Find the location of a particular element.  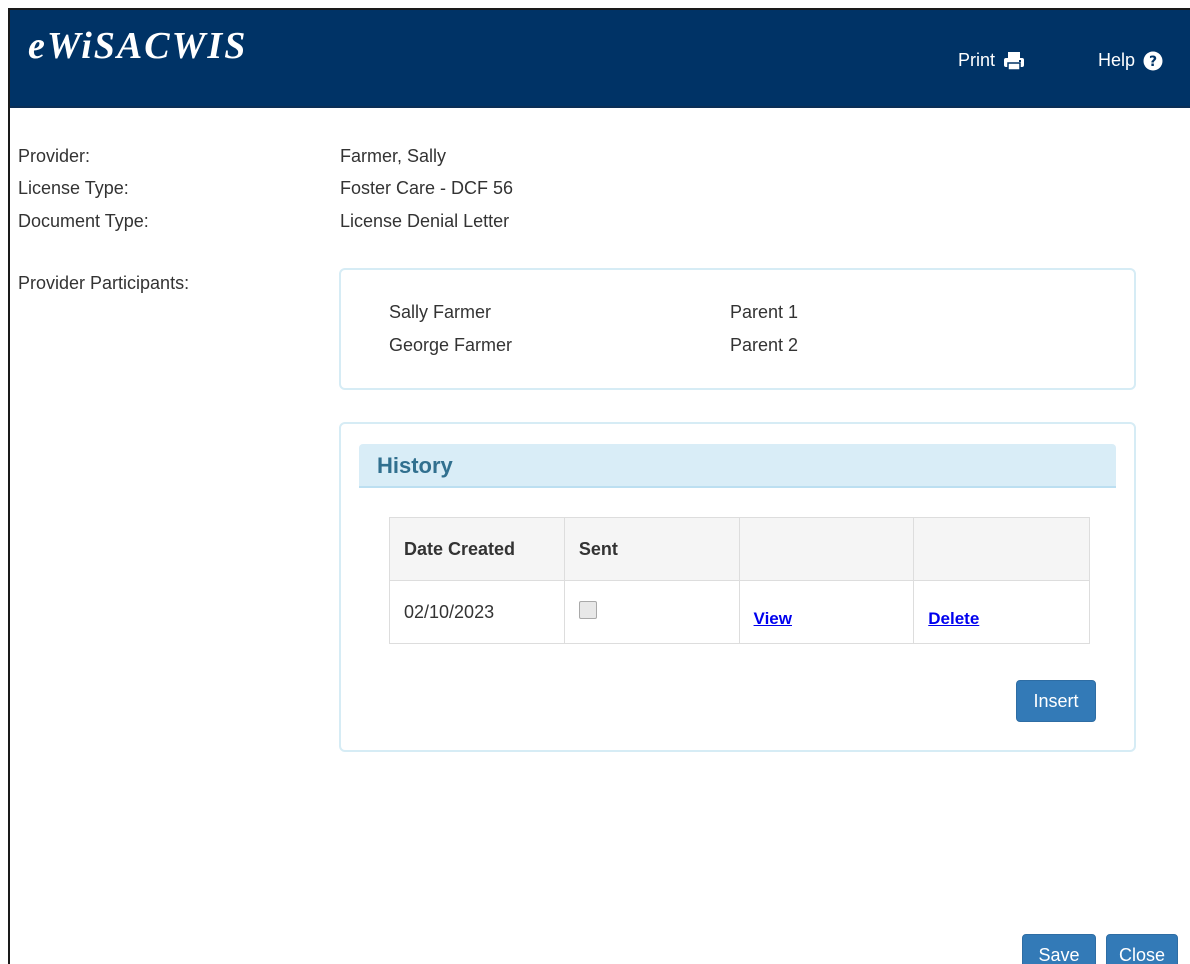

delete-link: Delete is located at coordinates (953, 618).